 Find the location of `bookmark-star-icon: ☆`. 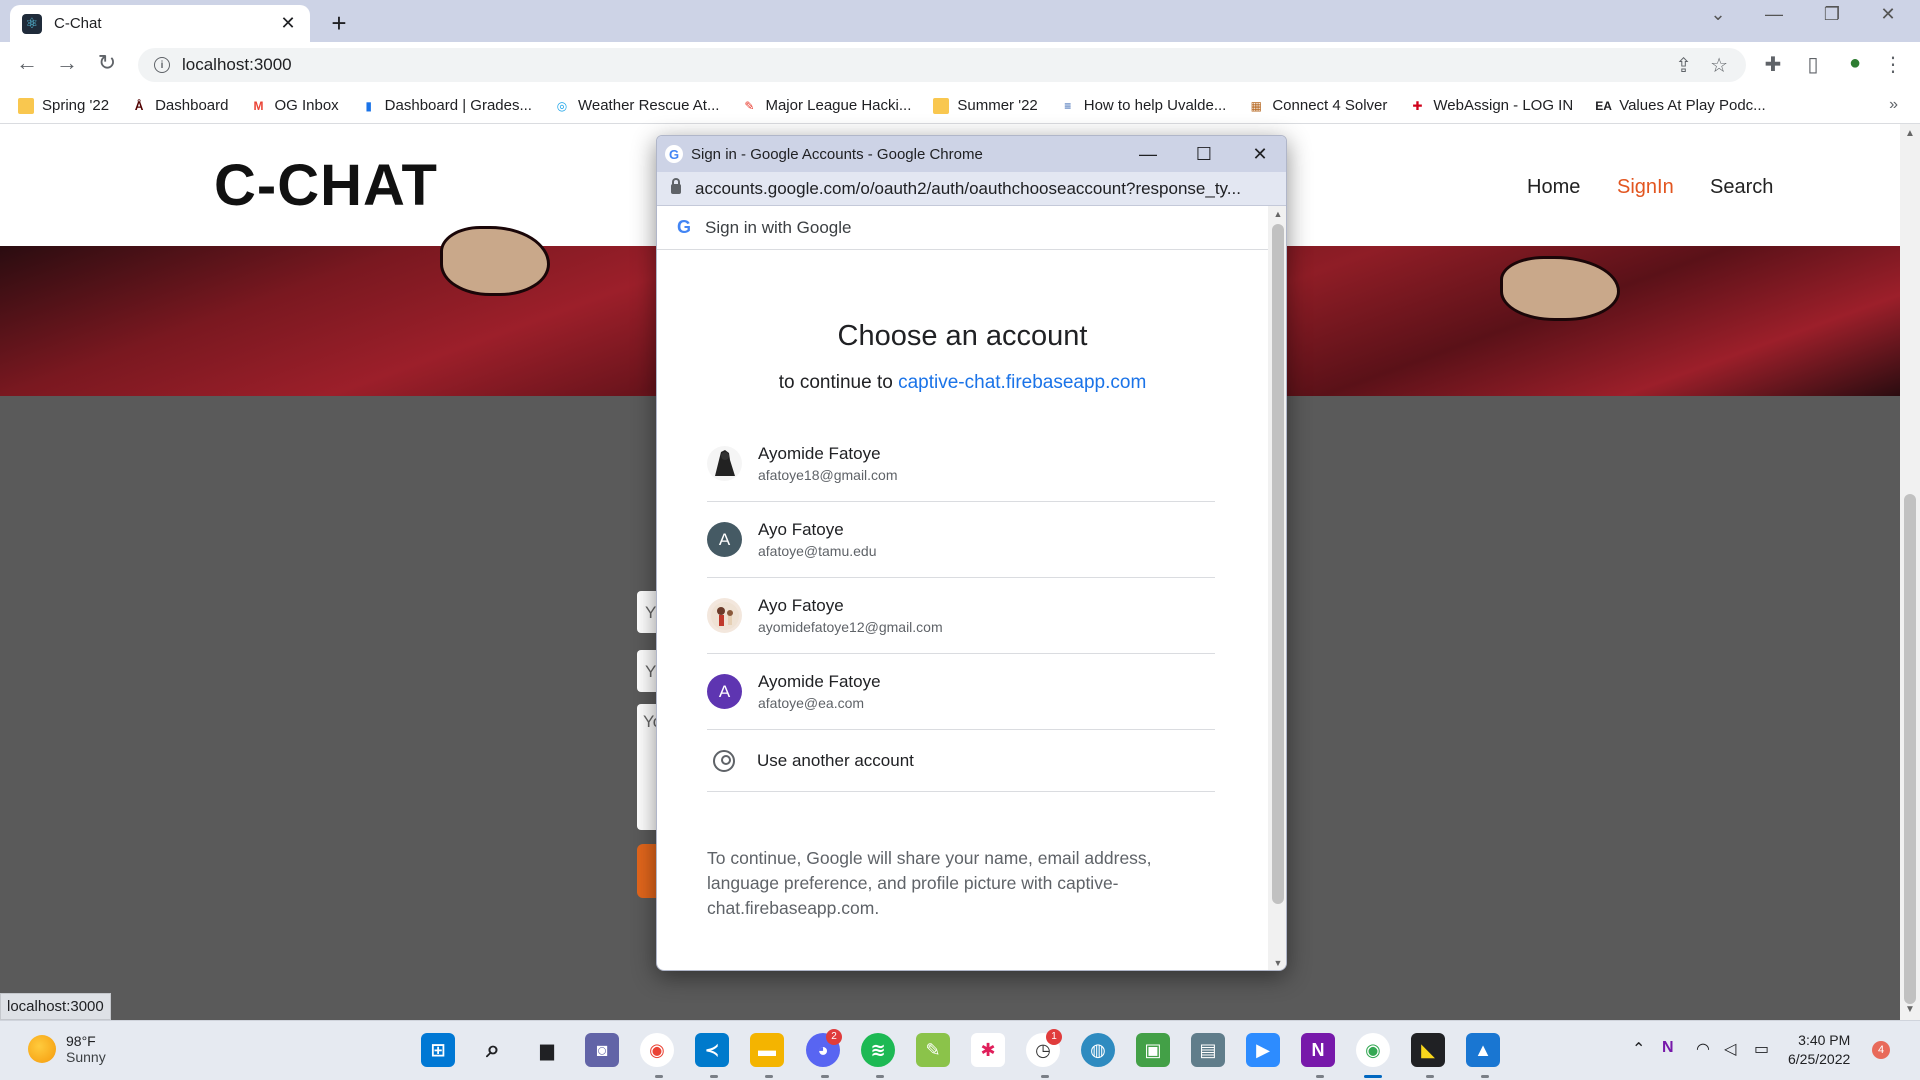

bookmark-star-icon: ☆ is located at coordinates (1719, 65).